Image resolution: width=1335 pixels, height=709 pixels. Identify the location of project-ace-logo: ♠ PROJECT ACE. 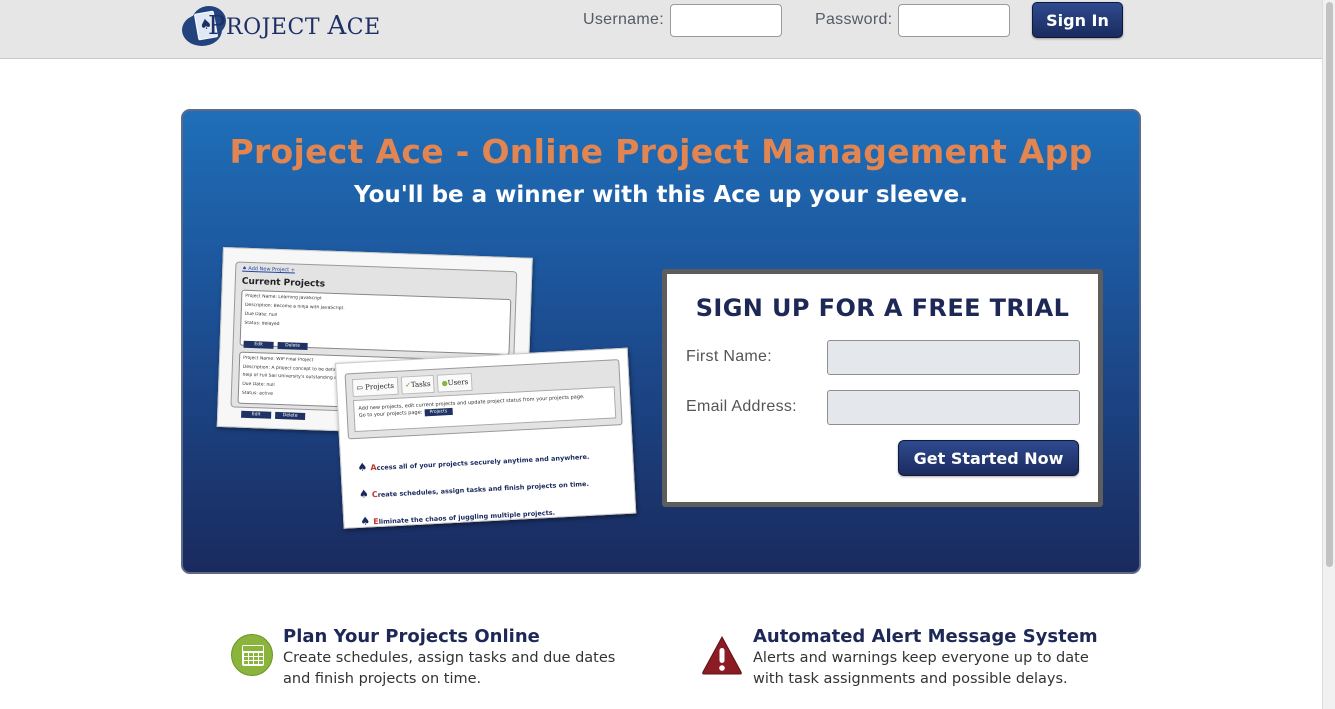
(281, 26).